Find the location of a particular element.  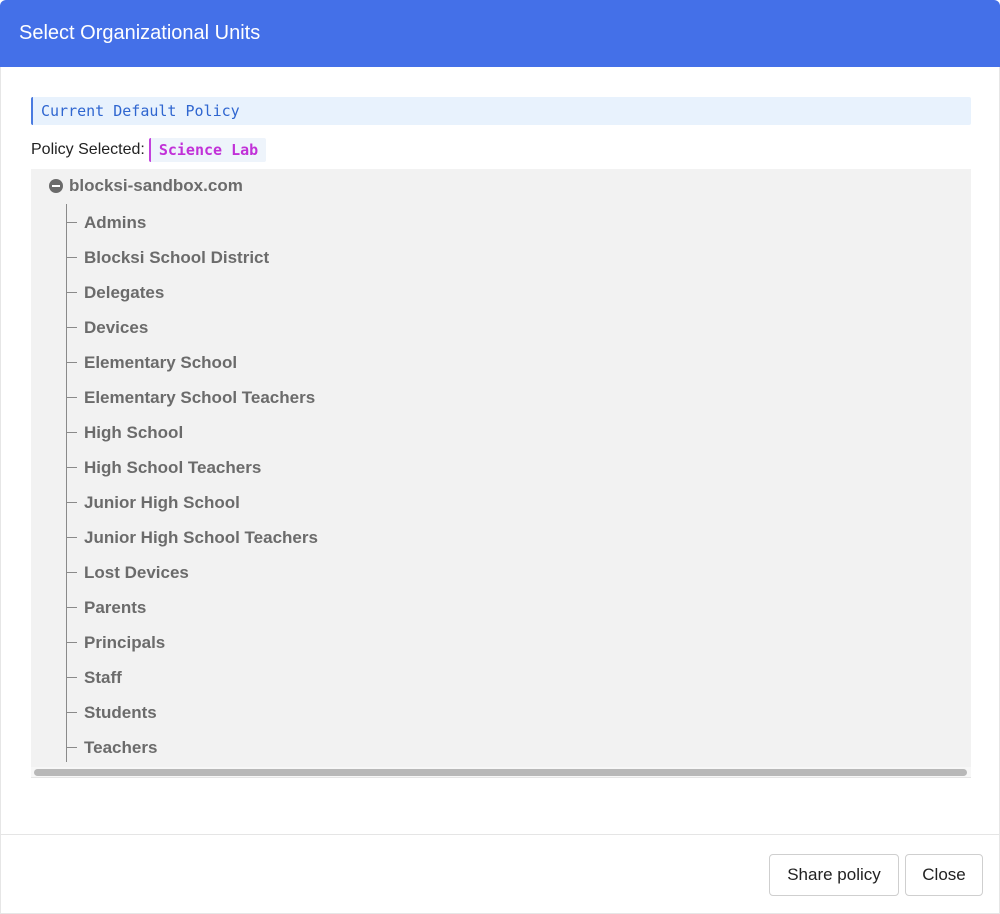

tree-item-label: Admins is located at coordinates (115, 223).